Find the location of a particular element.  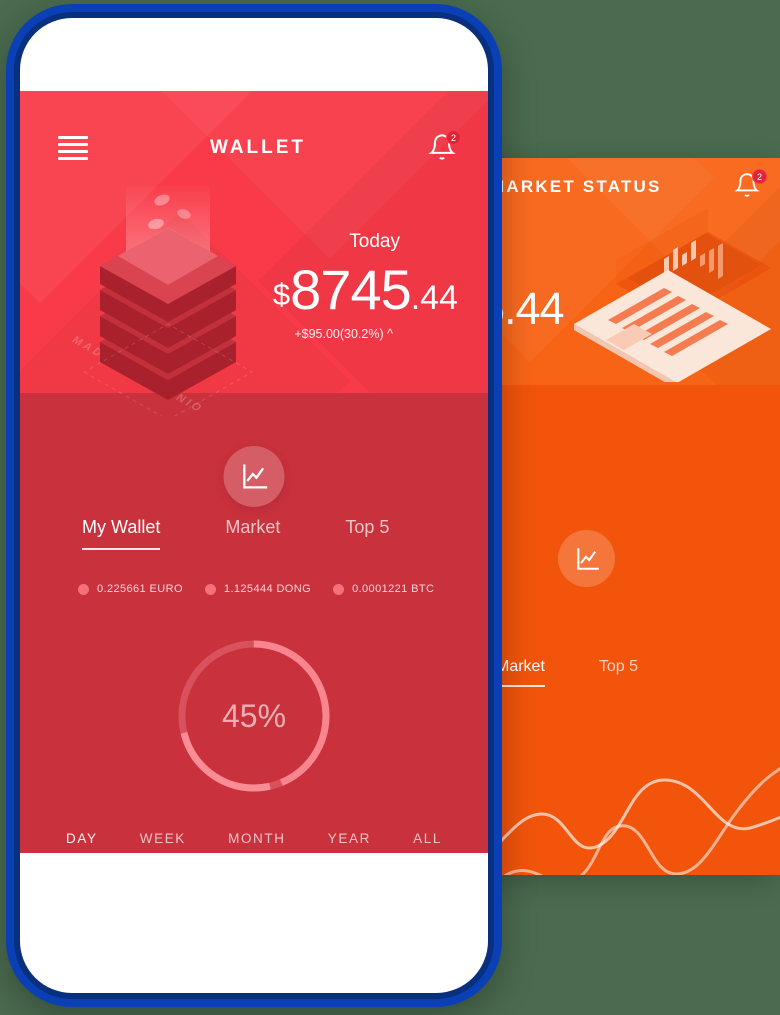

balance-amount: $8745.44 is located at coordinates (365, 289).